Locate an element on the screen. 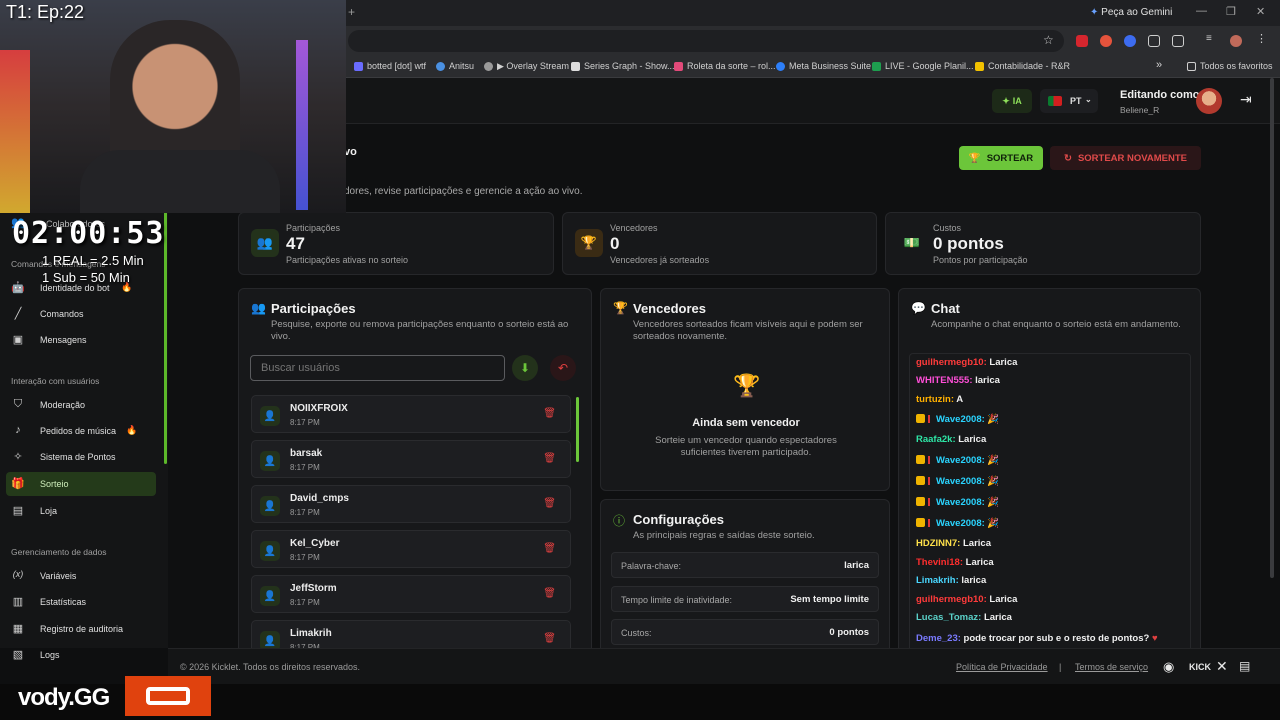 The width and height of the screenshot is (1280, 720). chat-text: 🎉 is located at coordinates (993, 523).